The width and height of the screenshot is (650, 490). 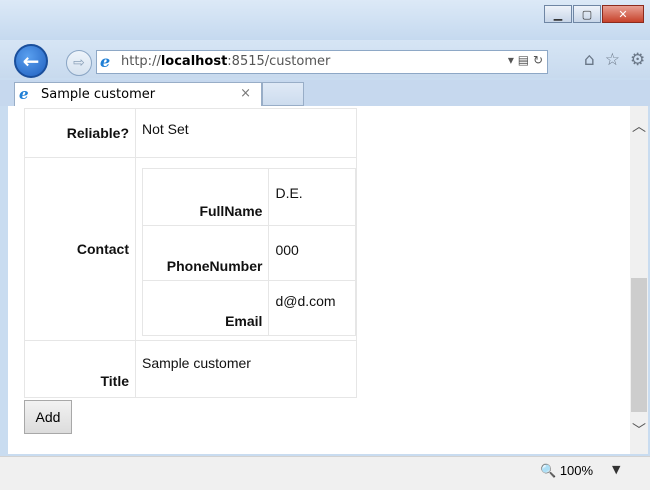 I want to click on url-prefix: http://, so click(x=141, y=61).